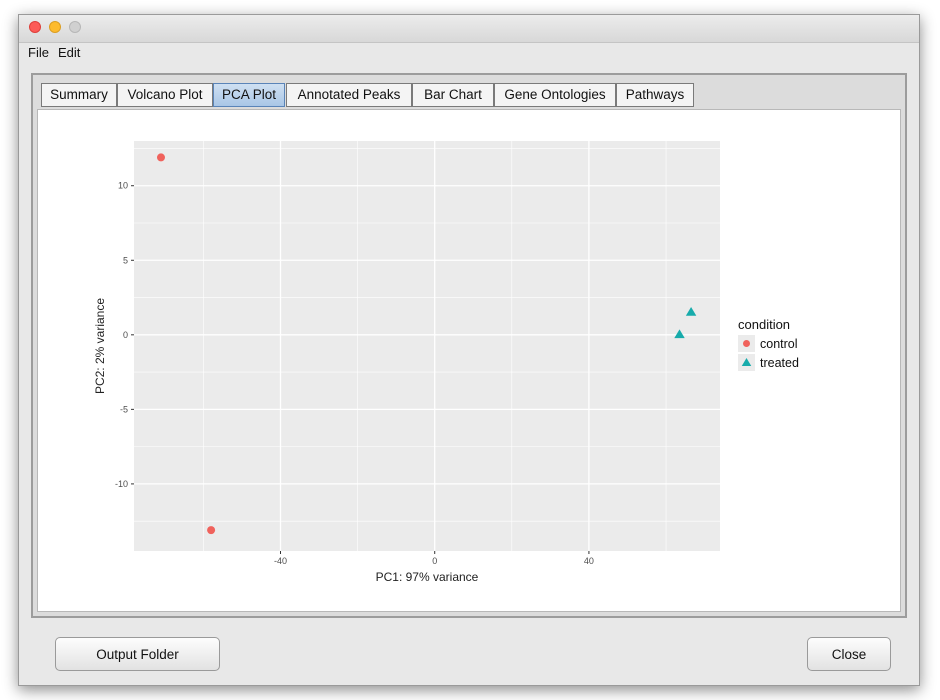 The image size is (940, 700). Describe the element at coordinates (469, 29) in the screenshot. I see `title-bar` at that location.